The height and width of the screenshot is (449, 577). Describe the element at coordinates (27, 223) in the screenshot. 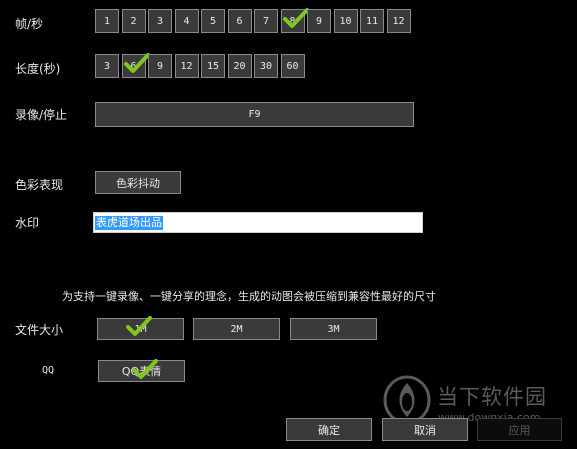

I see `watermark-label: 水印` at that location.